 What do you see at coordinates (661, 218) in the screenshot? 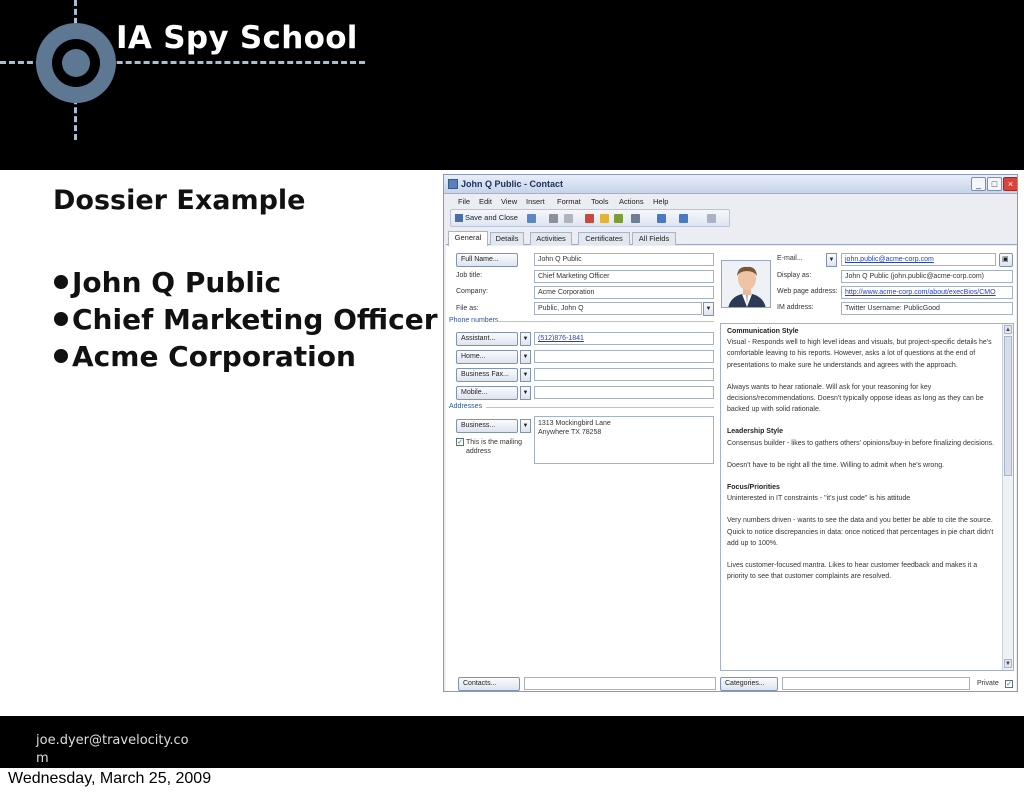
I see `previous-item-icon` at bounding box center [661, 218].